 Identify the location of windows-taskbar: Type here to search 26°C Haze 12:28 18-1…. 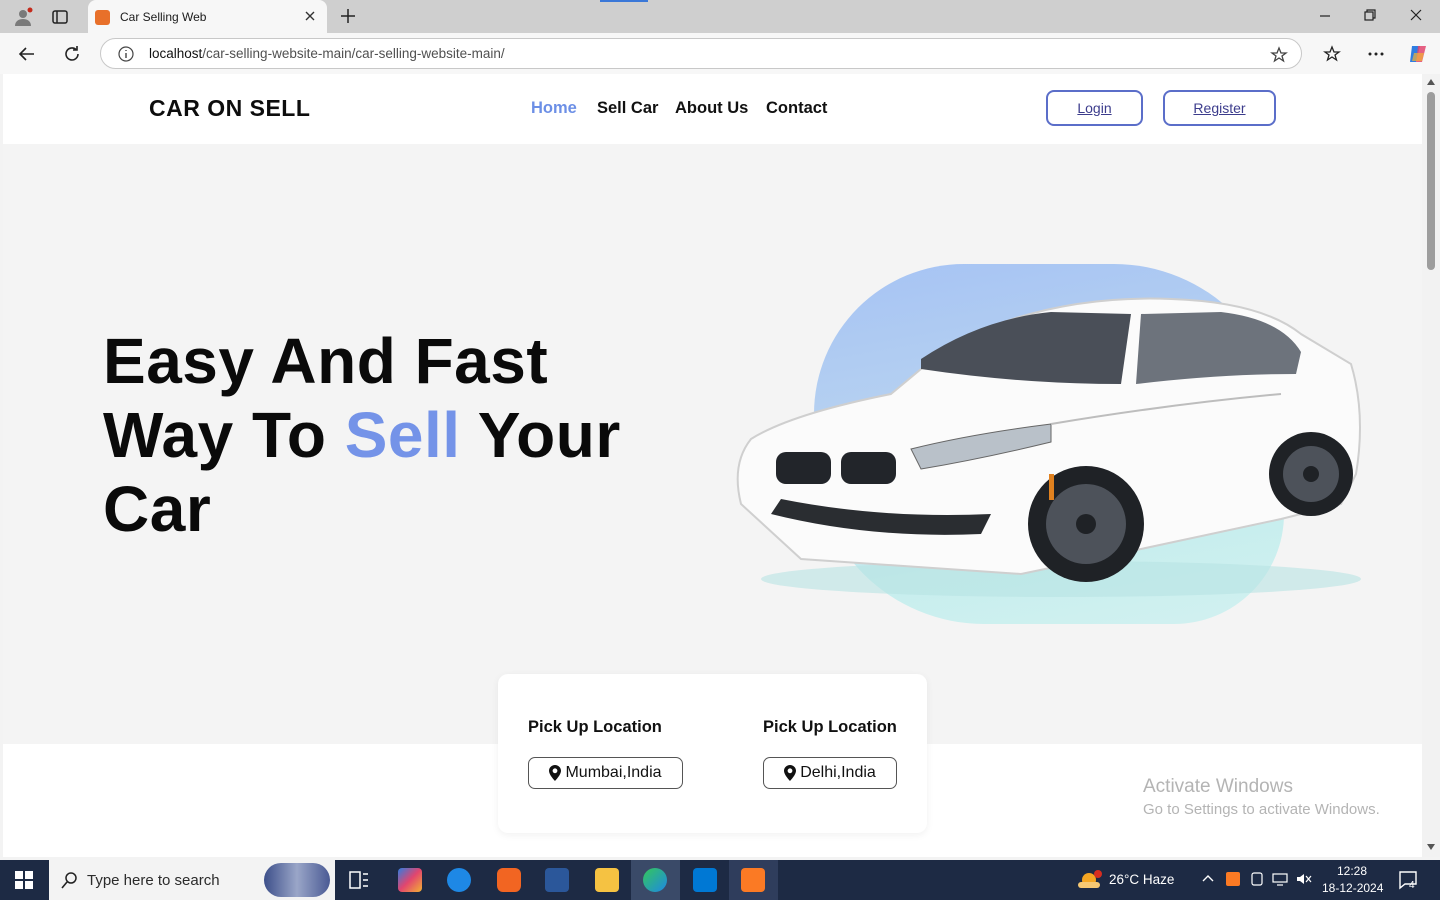
(720, 880).